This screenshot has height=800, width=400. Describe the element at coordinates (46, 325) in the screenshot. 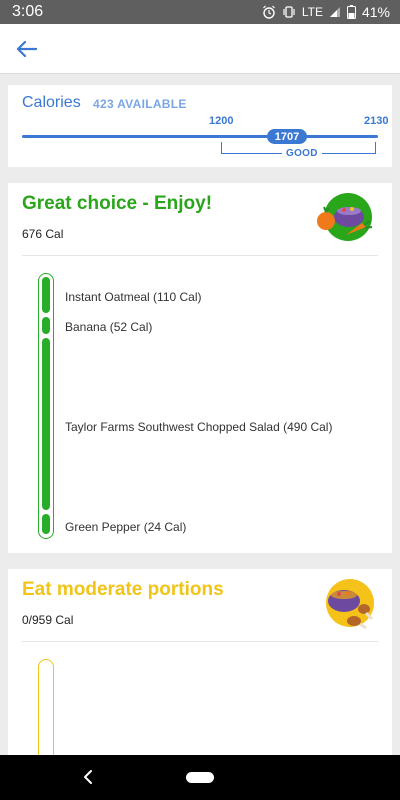

I see `bar-segment-banana` at that location.